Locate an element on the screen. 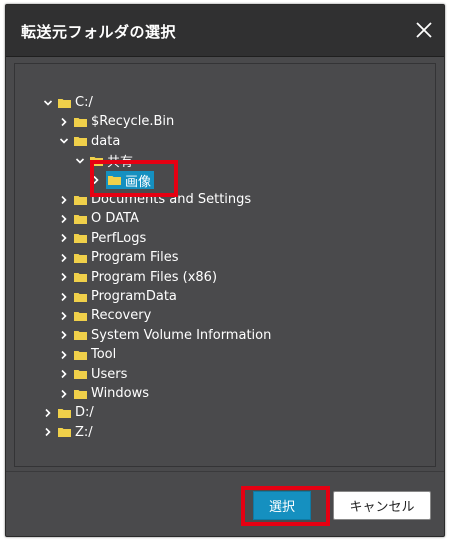  tree-item-content: $Recycle.Bin is located at coordinates (124, 121).